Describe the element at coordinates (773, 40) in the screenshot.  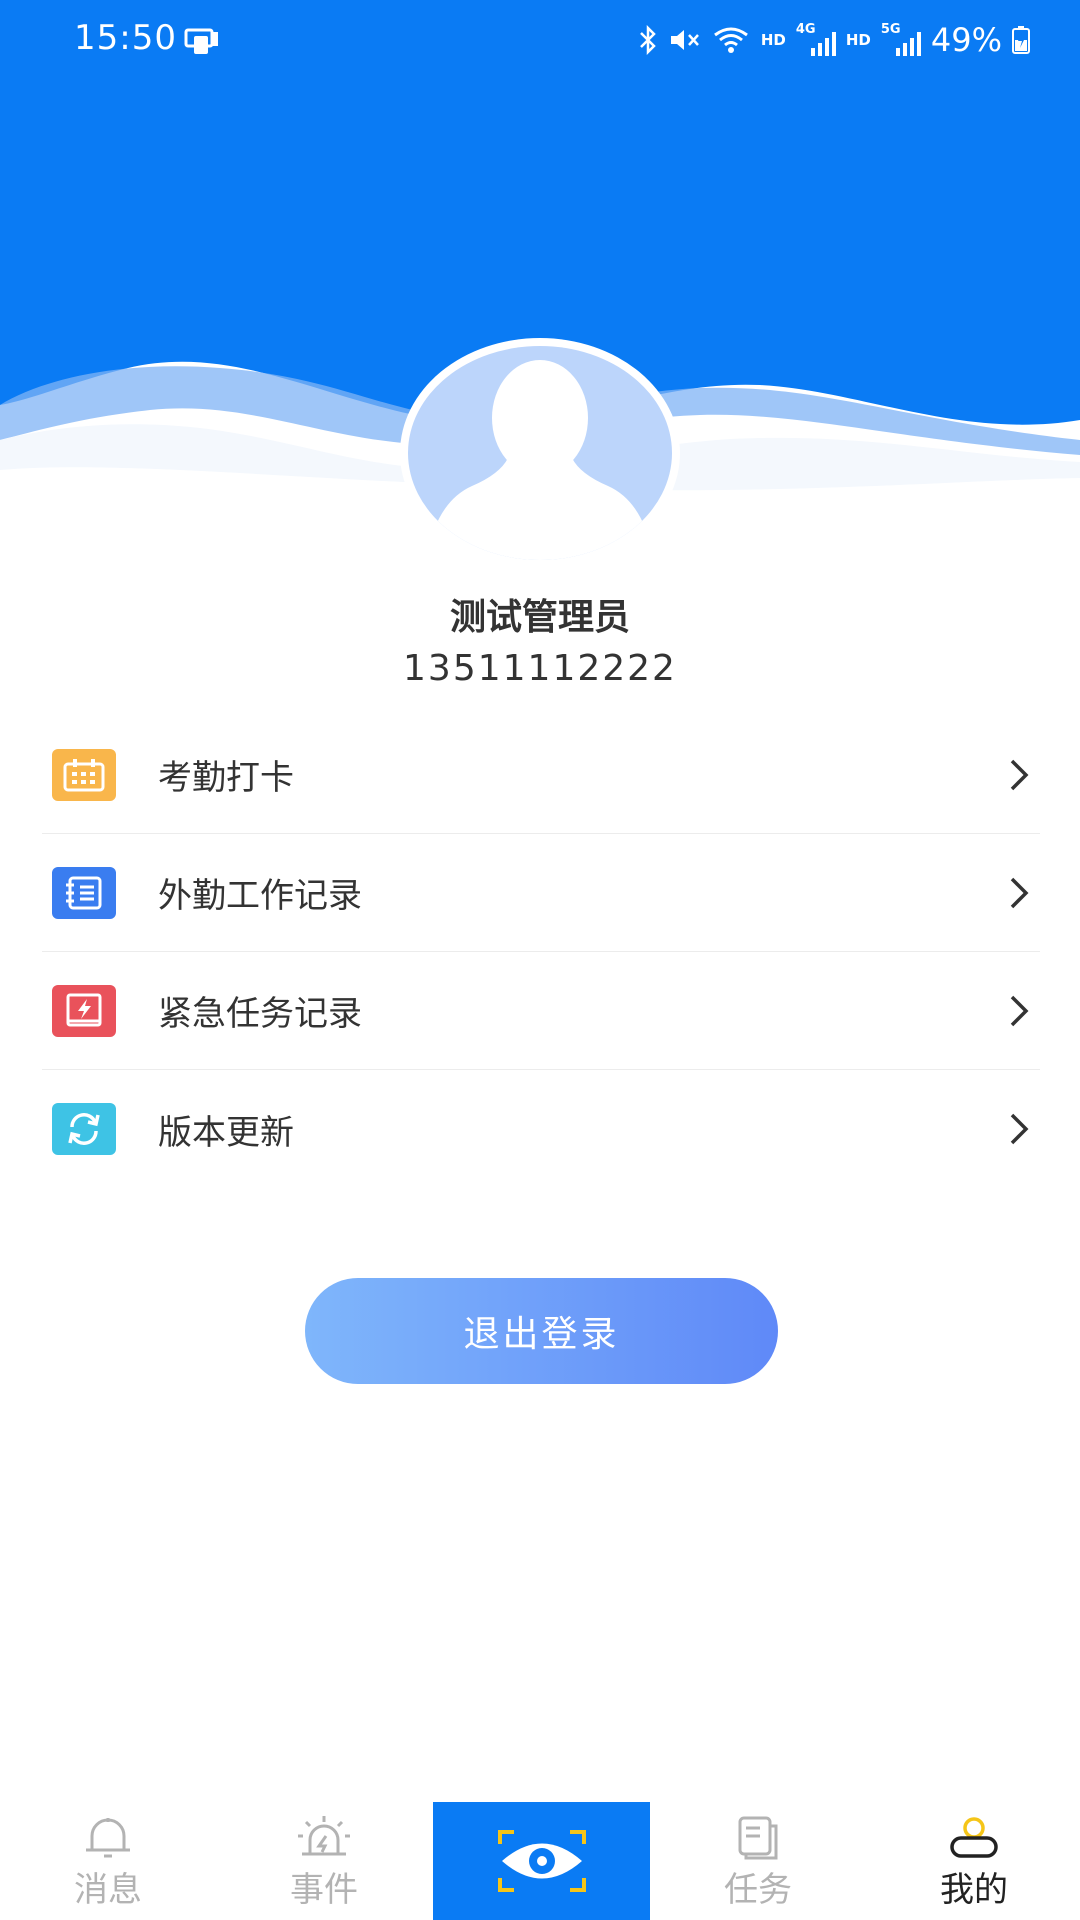
I see `hd-badge-1: HD` at that location.